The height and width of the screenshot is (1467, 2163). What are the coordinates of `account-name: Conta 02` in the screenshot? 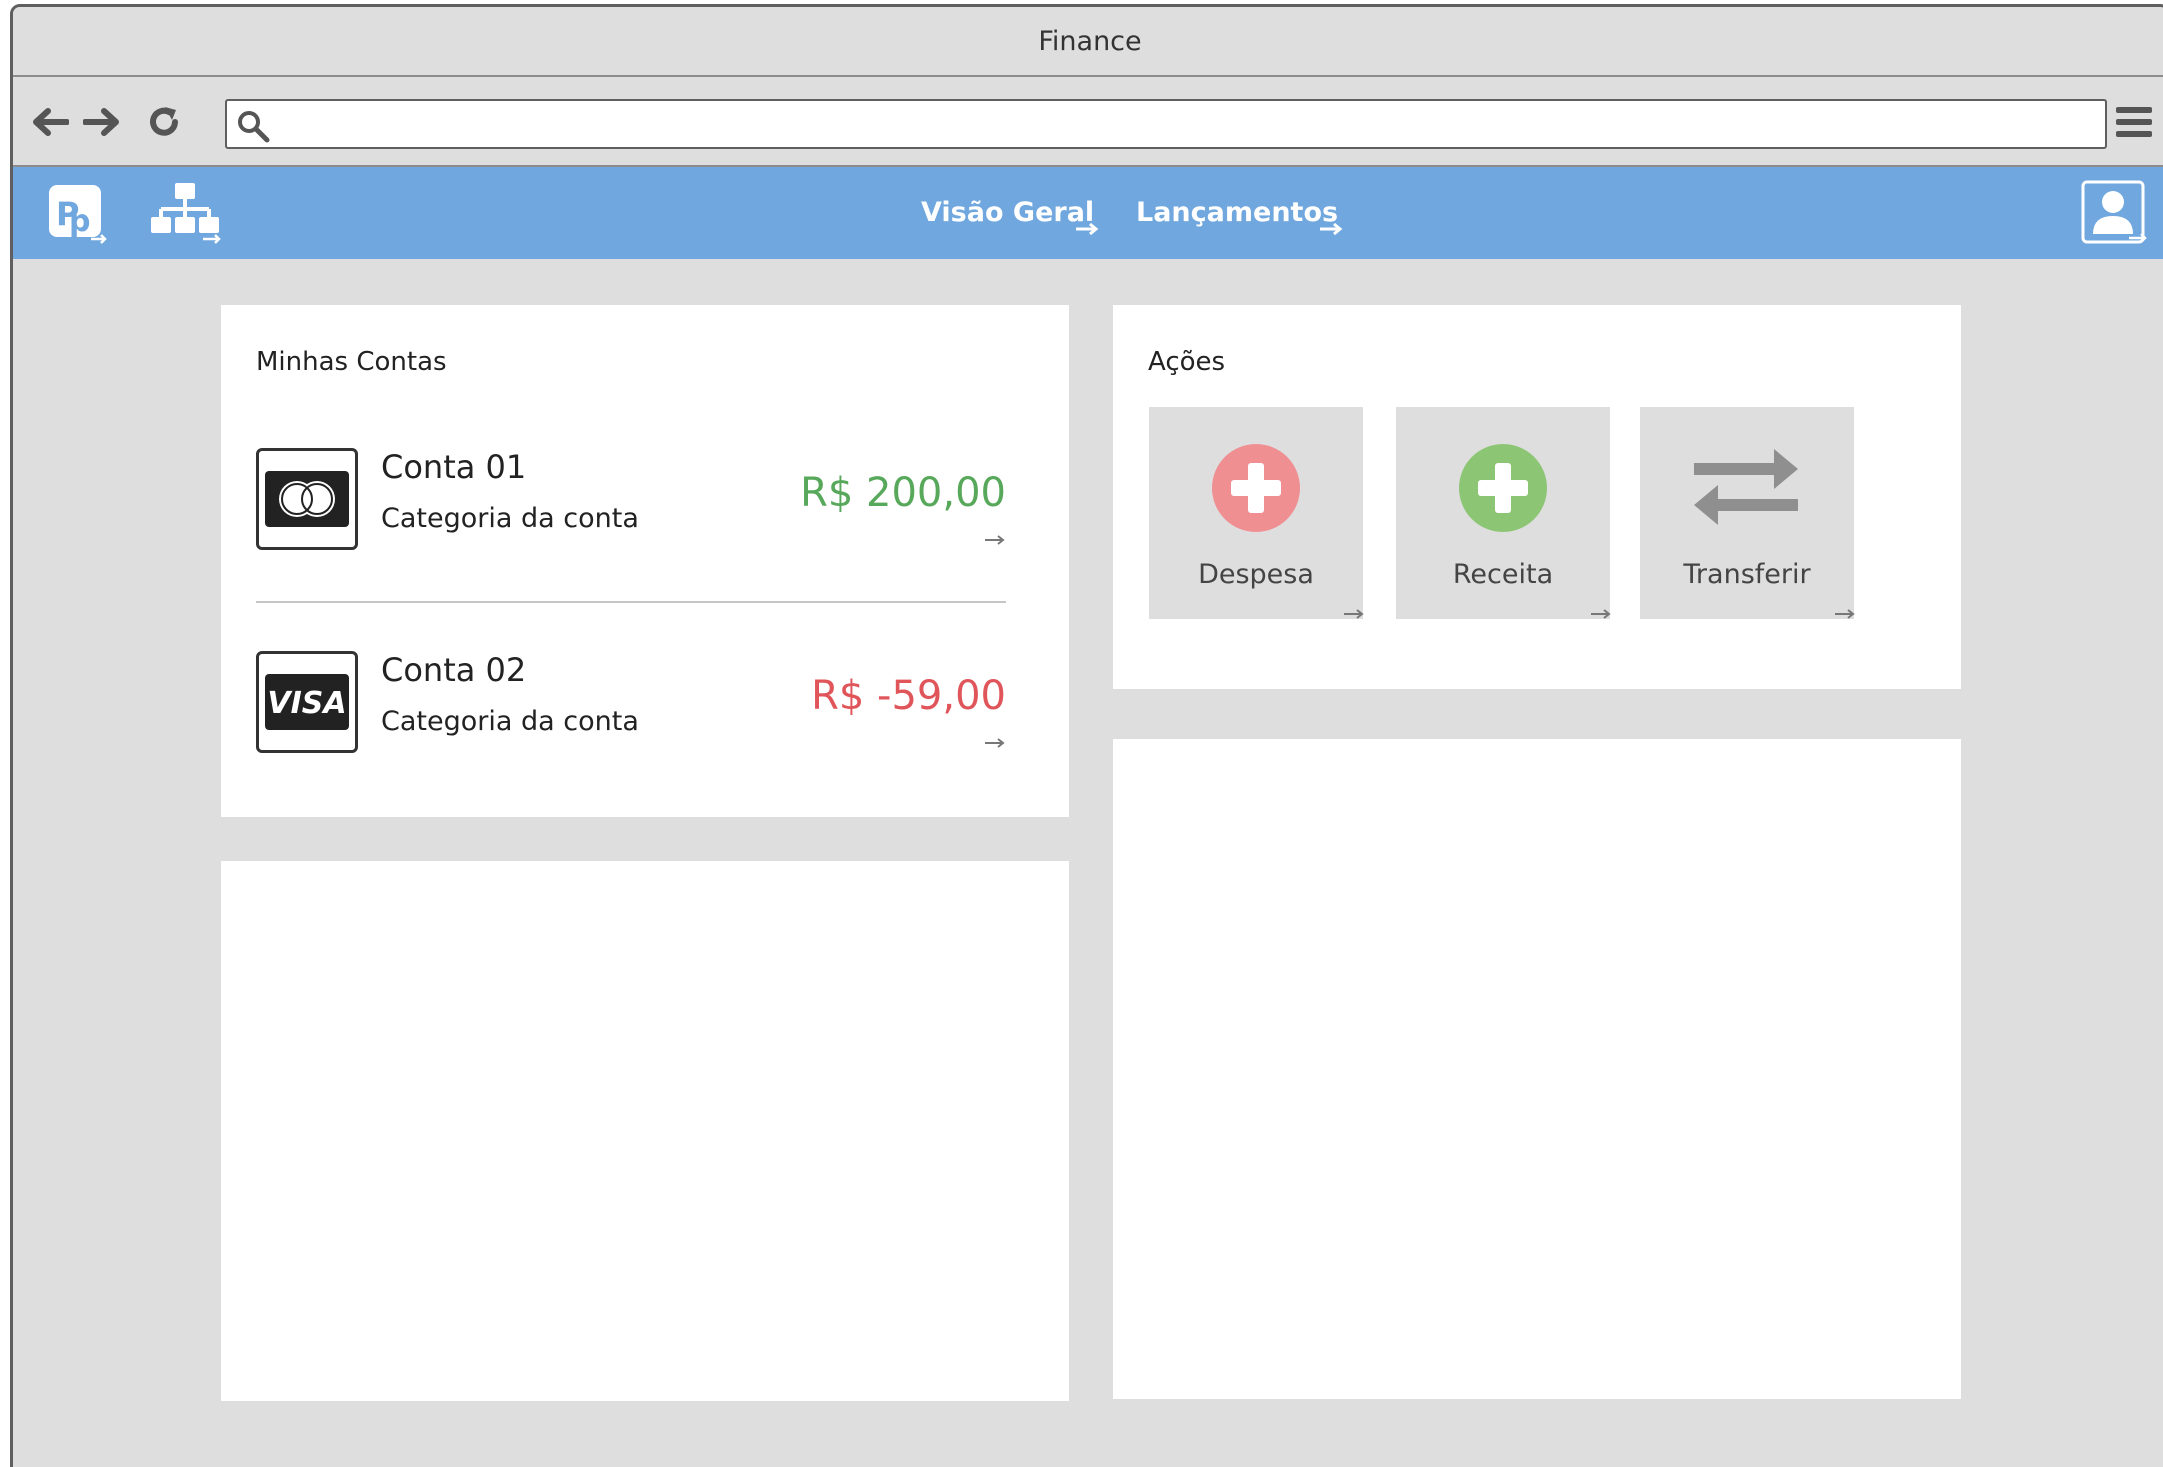 It's located at (454, 670).